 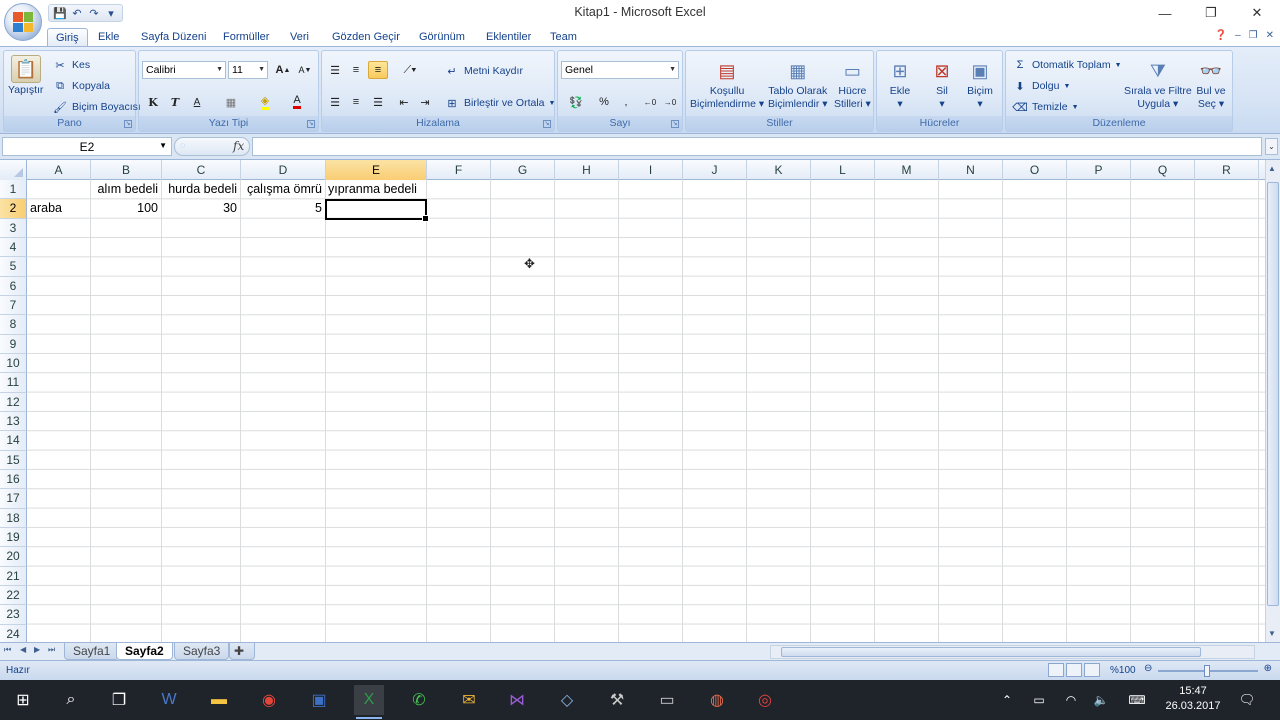 What do you see at coordinates (108, 37) in the screenshot?
I see `tab-insert: Ekle` at bounding box center [108, 37].